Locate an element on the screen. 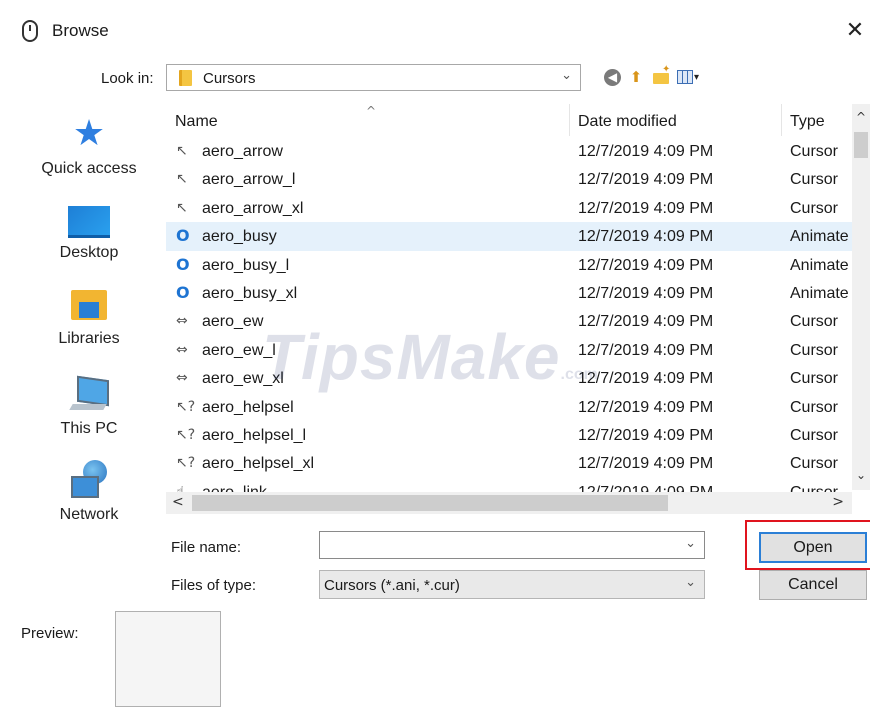  file-row: ⇔ aero_ew_xl 12/7/2019 4:09 PM Cursor is located at coordinates (509, 378).